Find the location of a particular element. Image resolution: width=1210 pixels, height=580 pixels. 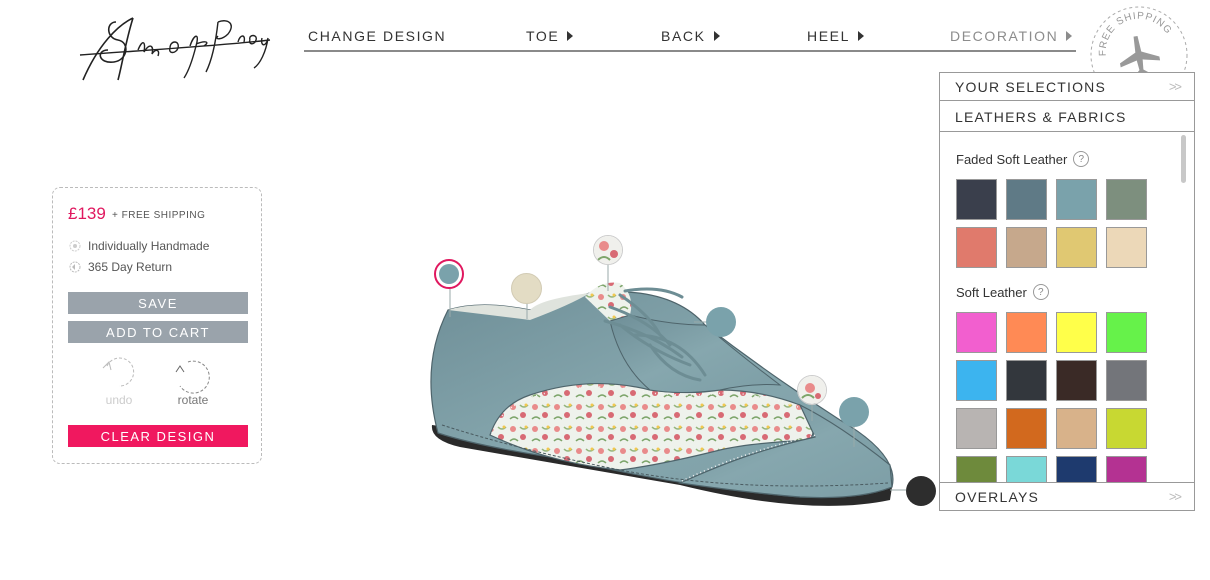

rotate-button: rotate is located at coordinates (193, 381).